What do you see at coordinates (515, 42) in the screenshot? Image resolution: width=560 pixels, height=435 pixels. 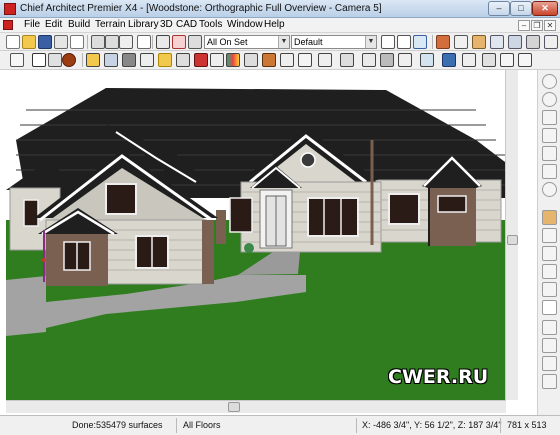 I see `perspective-icon` at bounding box center [515, 42].